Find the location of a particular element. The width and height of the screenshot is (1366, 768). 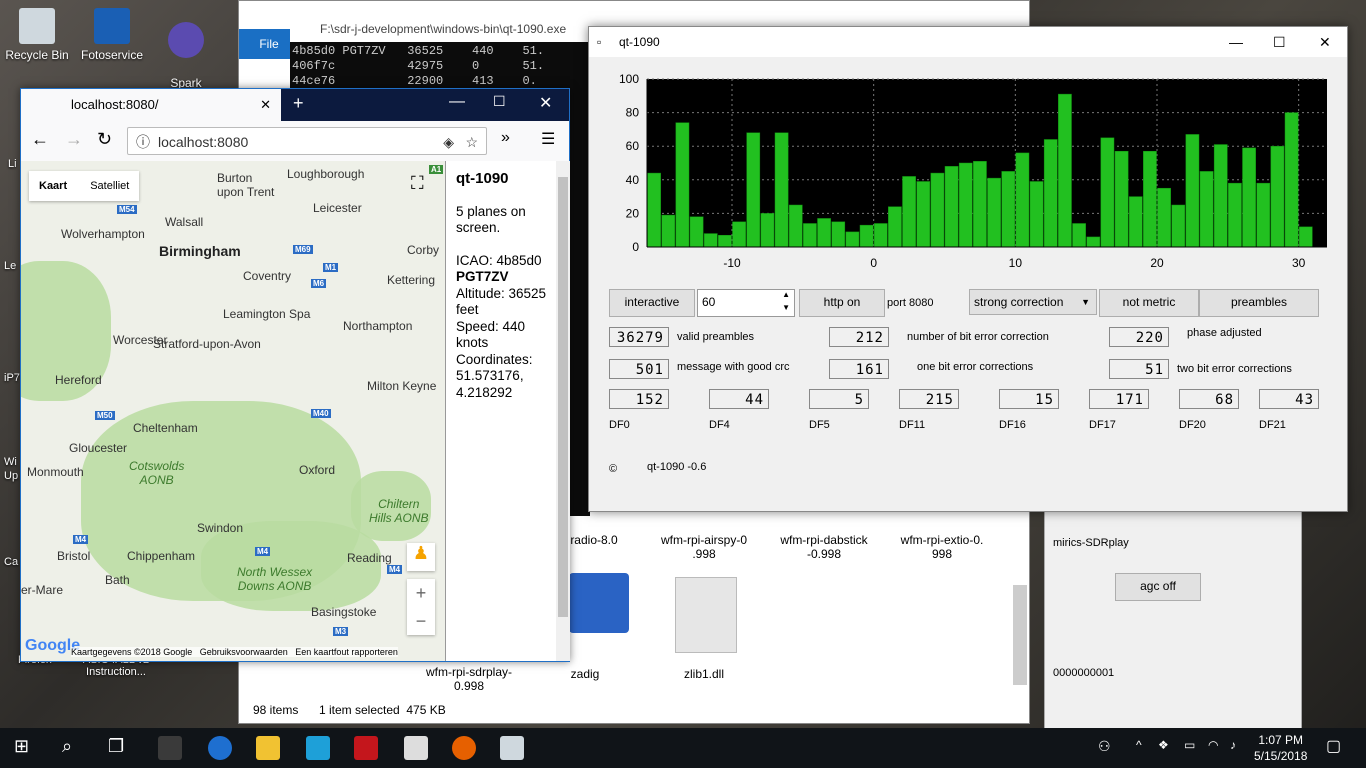

zadig-file-icon is located at coordinates (599, 603).